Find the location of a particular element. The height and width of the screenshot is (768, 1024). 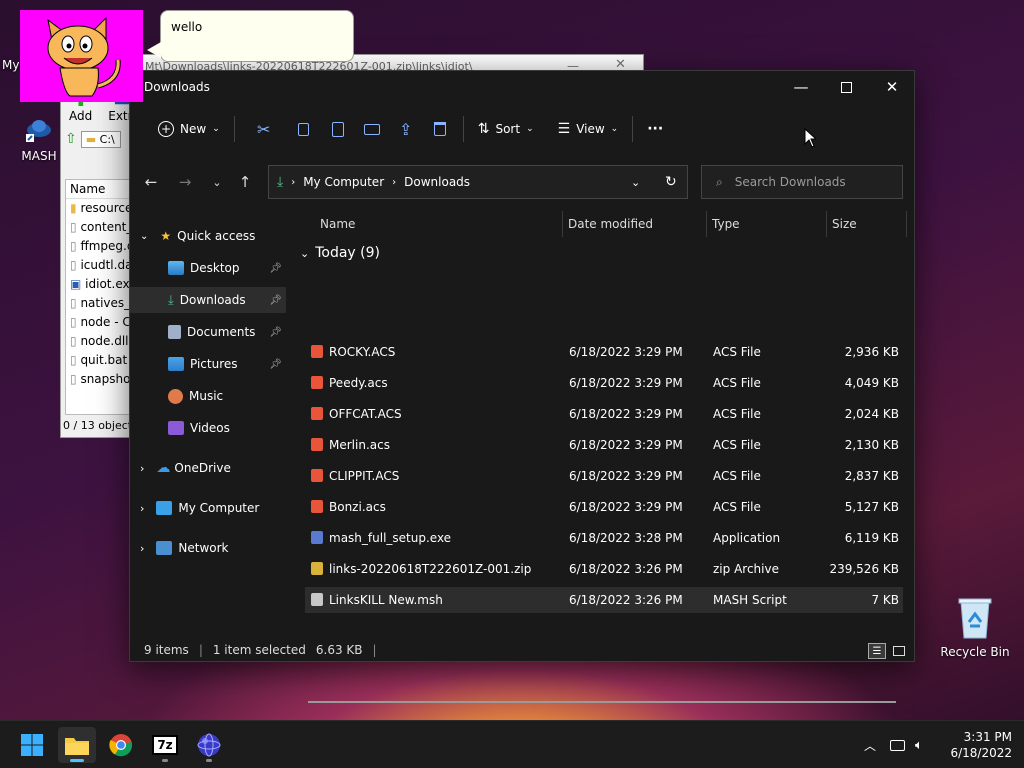

list-item: ▣ idiot.exe is located at coordinates (98, 284).